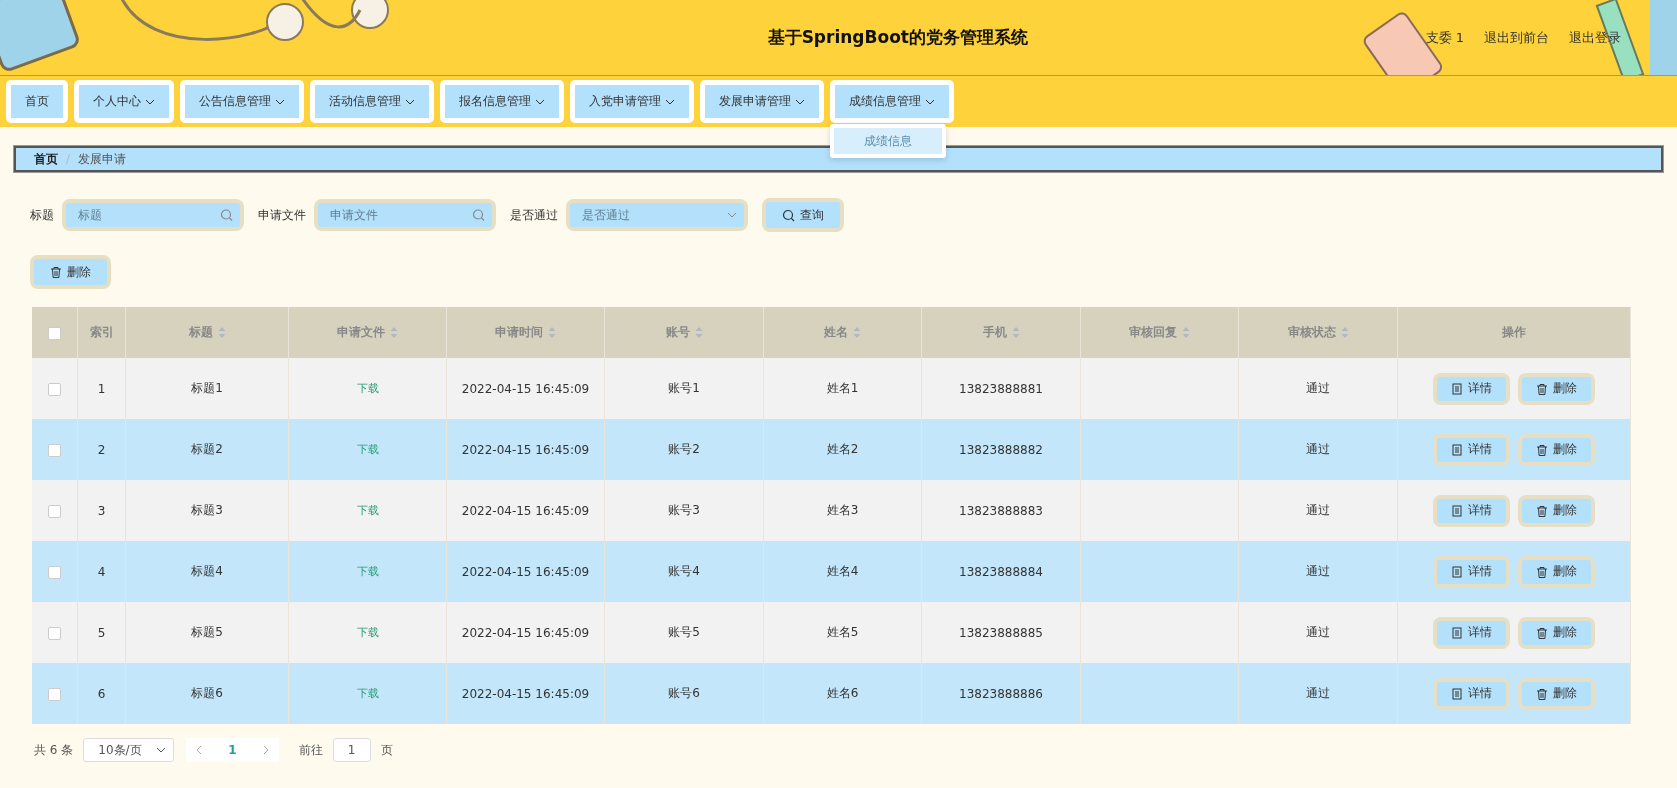 The width and height of the screenshot is (1677, 788). What do you see at coordinates (836, 332) in the screenshot?
I see `column-header: 姓名` at bounding box center [836, 332].